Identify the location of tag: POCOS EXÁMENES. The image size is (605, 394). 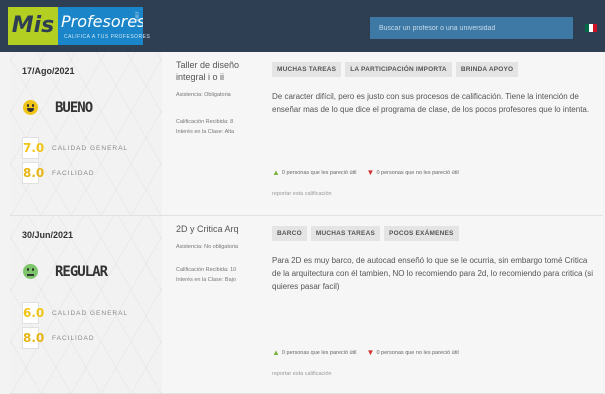
(421, 233).